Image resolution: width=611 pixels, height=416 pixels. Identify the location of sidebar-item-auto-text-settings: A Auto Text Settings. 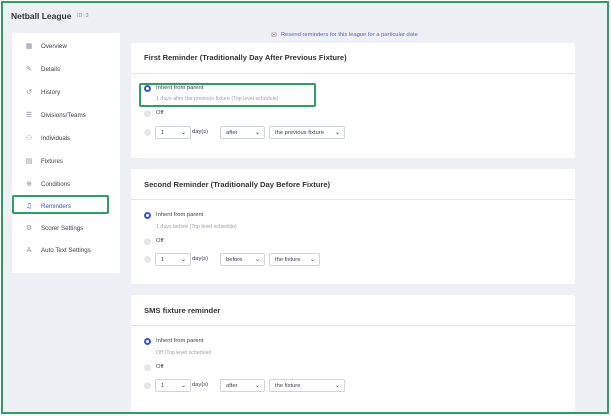
(66, 250).